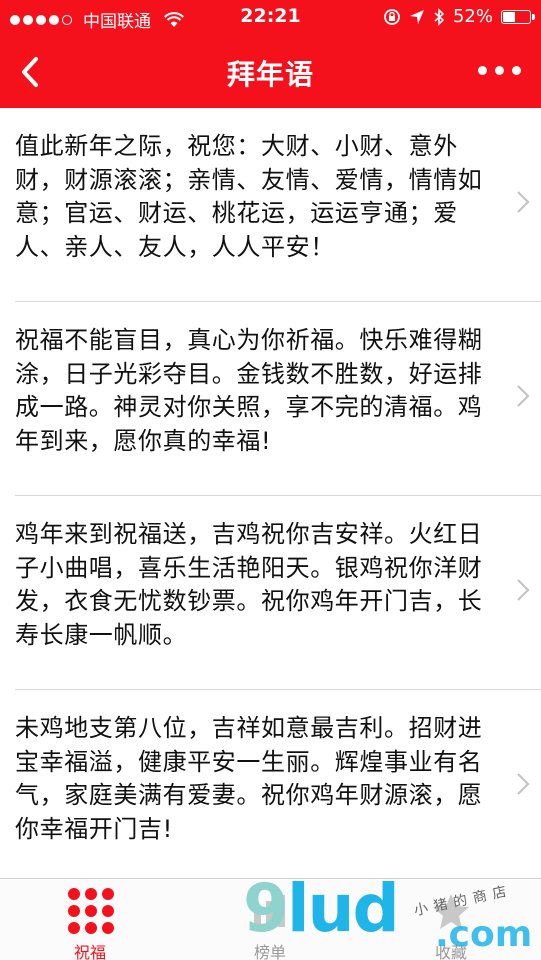  I want to click on tab-bar: 祝福 榜单 收藏, so click(270, 919).